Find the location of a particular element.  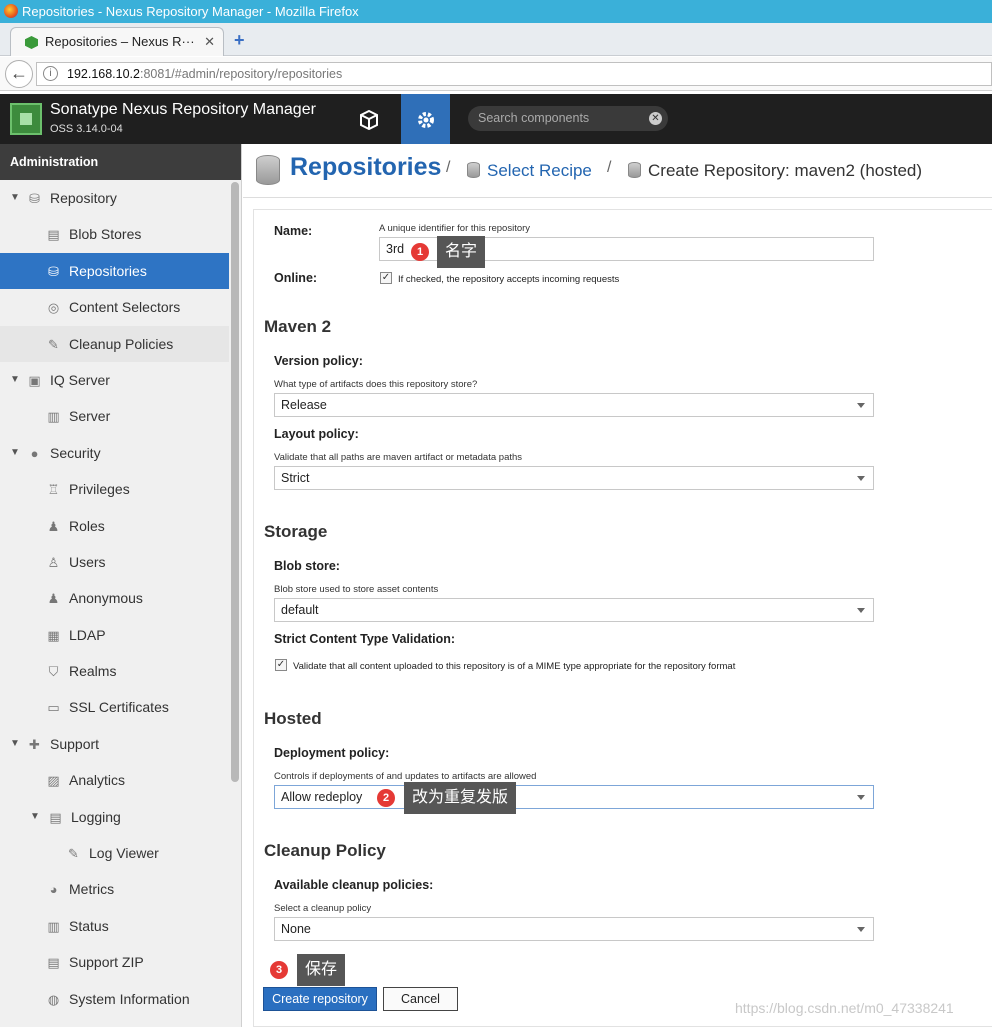

blob-store-value: default is located at coordinates (300, 610).